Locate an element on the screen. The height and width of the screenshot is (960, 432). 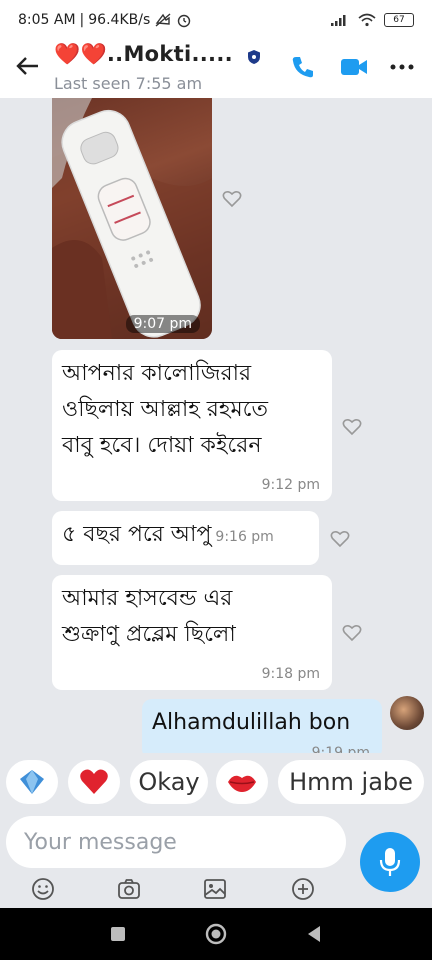
last-seen: Last seen 7:55 am is located at coordinates (128, 83).